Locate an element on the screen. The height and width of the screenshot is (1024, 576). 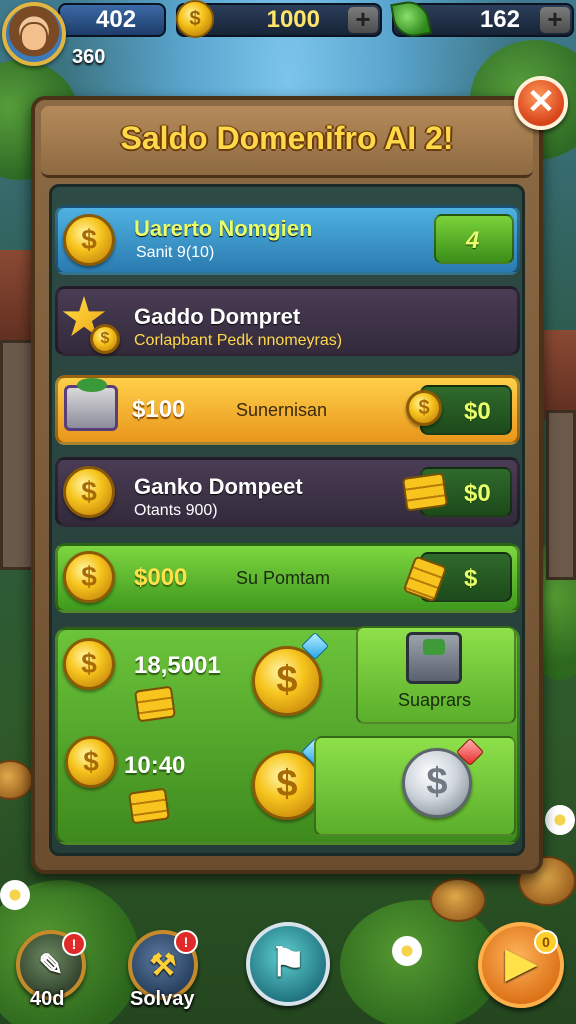
row-2-subtitle: Corlapbant Pedk nnomeyras) is located at coordinates (238, 340).